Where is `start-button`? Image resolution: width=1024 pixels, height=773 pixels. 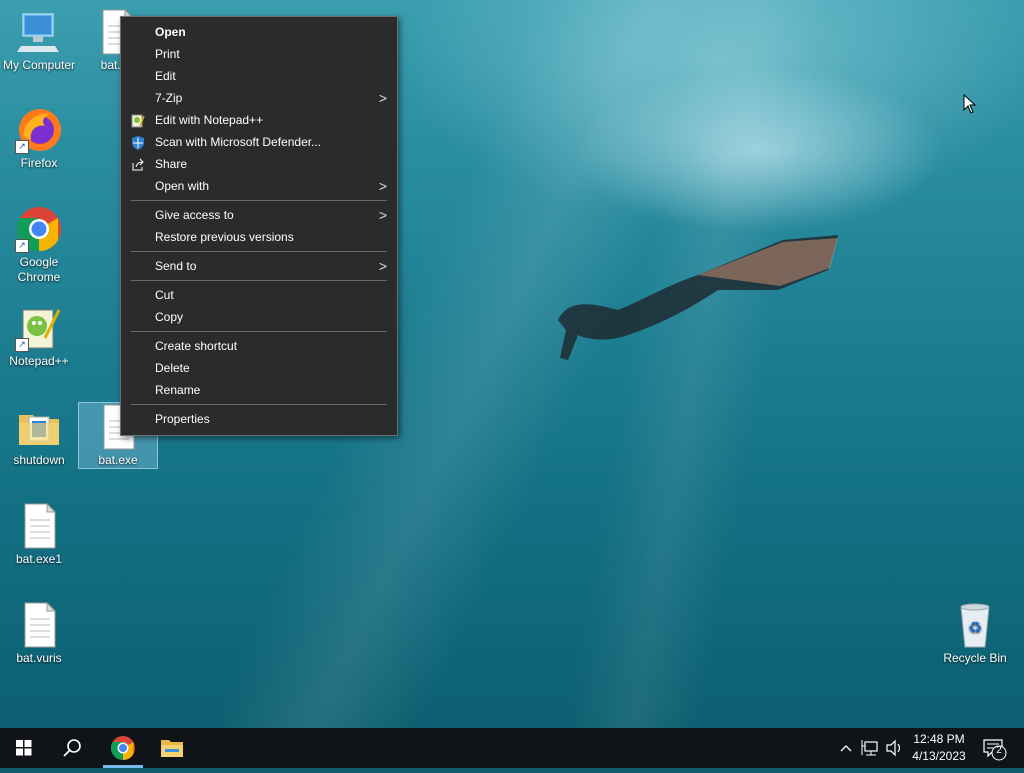 start-button is located at coordinates (24, 748).